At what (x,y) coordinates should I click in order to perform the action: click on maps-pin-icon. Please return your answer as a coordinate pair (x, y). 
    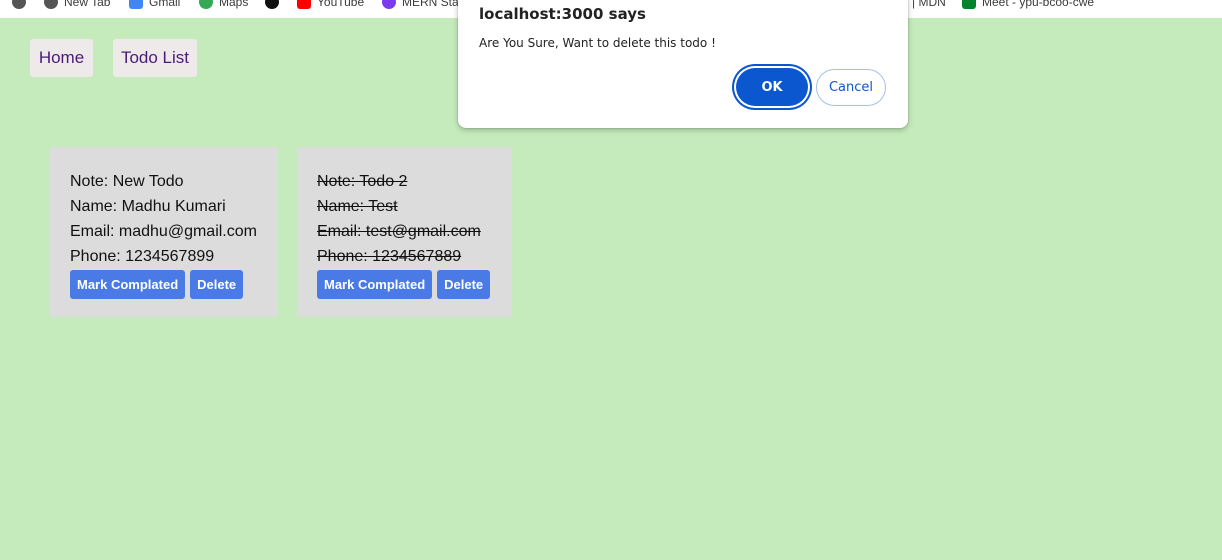
    Looking at the image, I should click on (206, 4).